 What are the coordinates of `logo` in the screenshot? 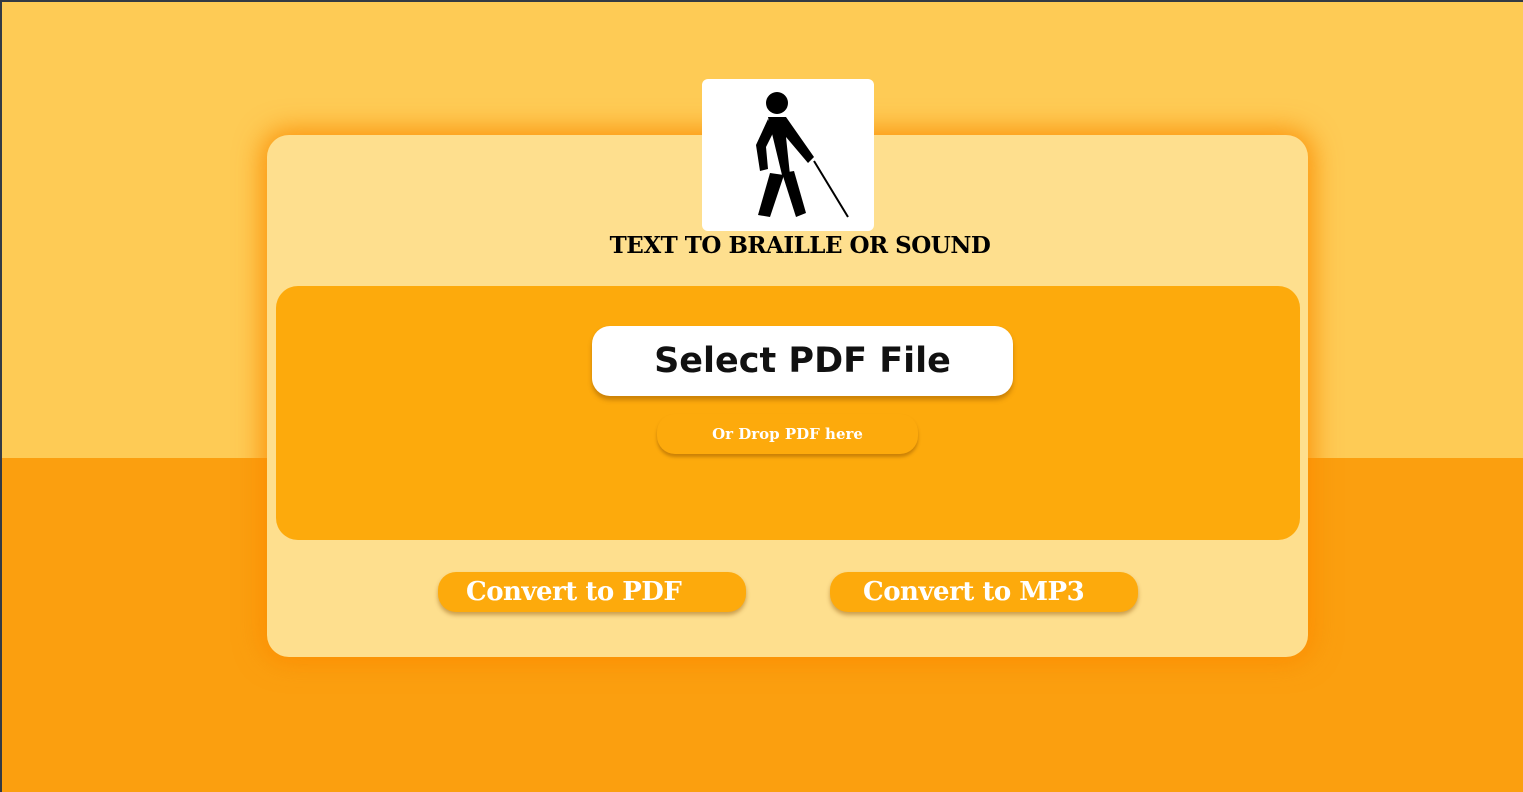 It's located at (788, 155).